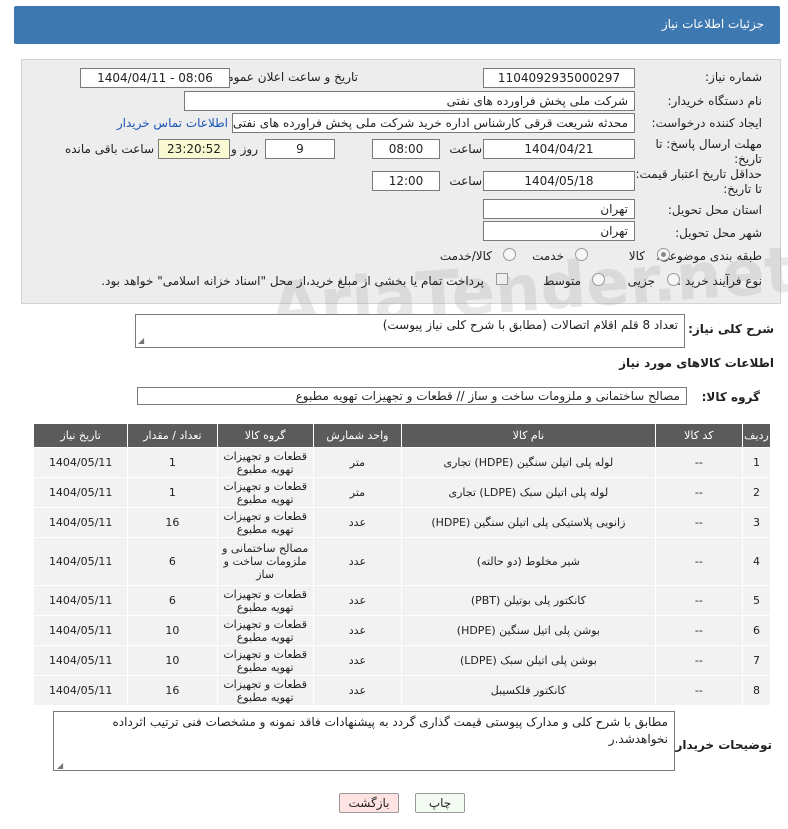 This screenshot has height=829, width=788. What do you see at coordinates (548, 256) in the screenshot?
I see `category-option-service: خدمت` at bounding box center [548, 256].